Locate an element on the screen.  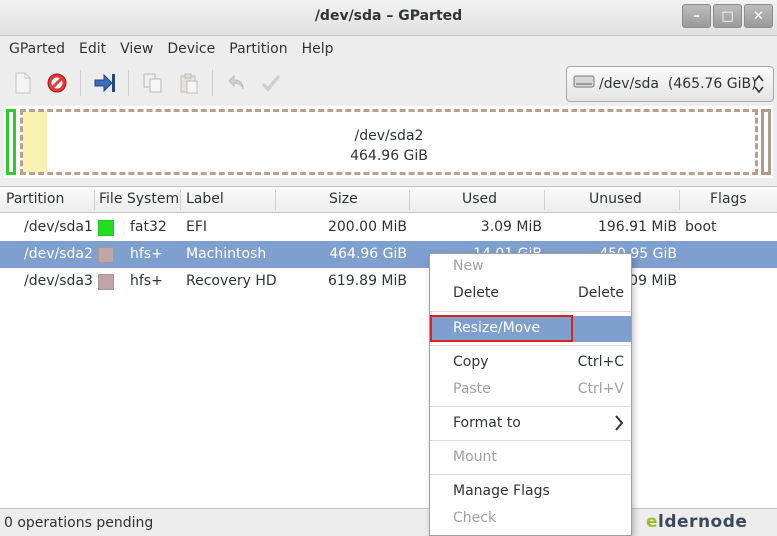
menu-item-format-to: Format to is located at coordinates (530, 424).